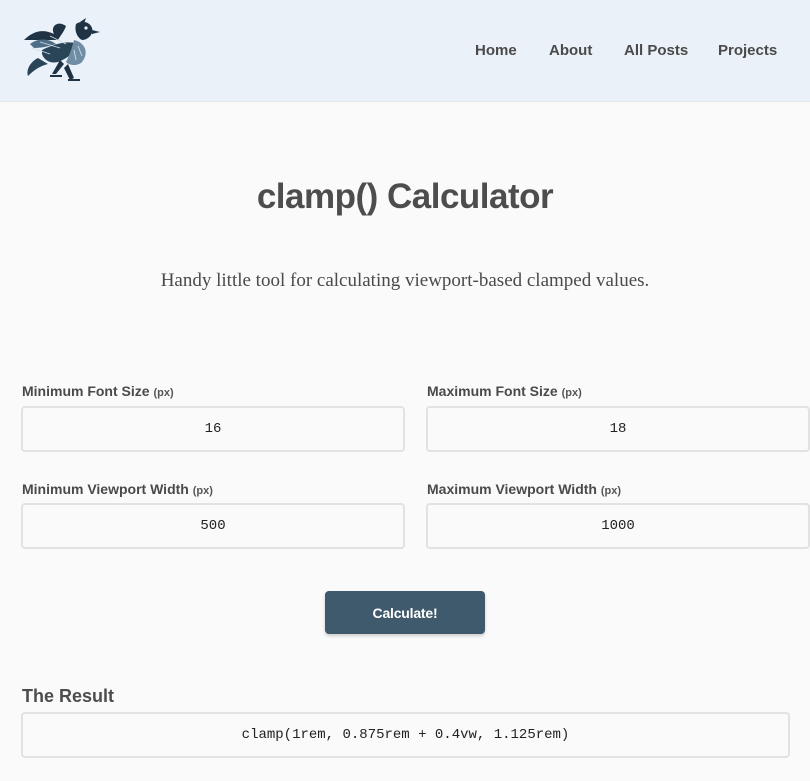 This screenshot has height=781, width=810. Describe the element at coordinates (213, 429) in the screenshot. I see `min-font-size-input` at that location.